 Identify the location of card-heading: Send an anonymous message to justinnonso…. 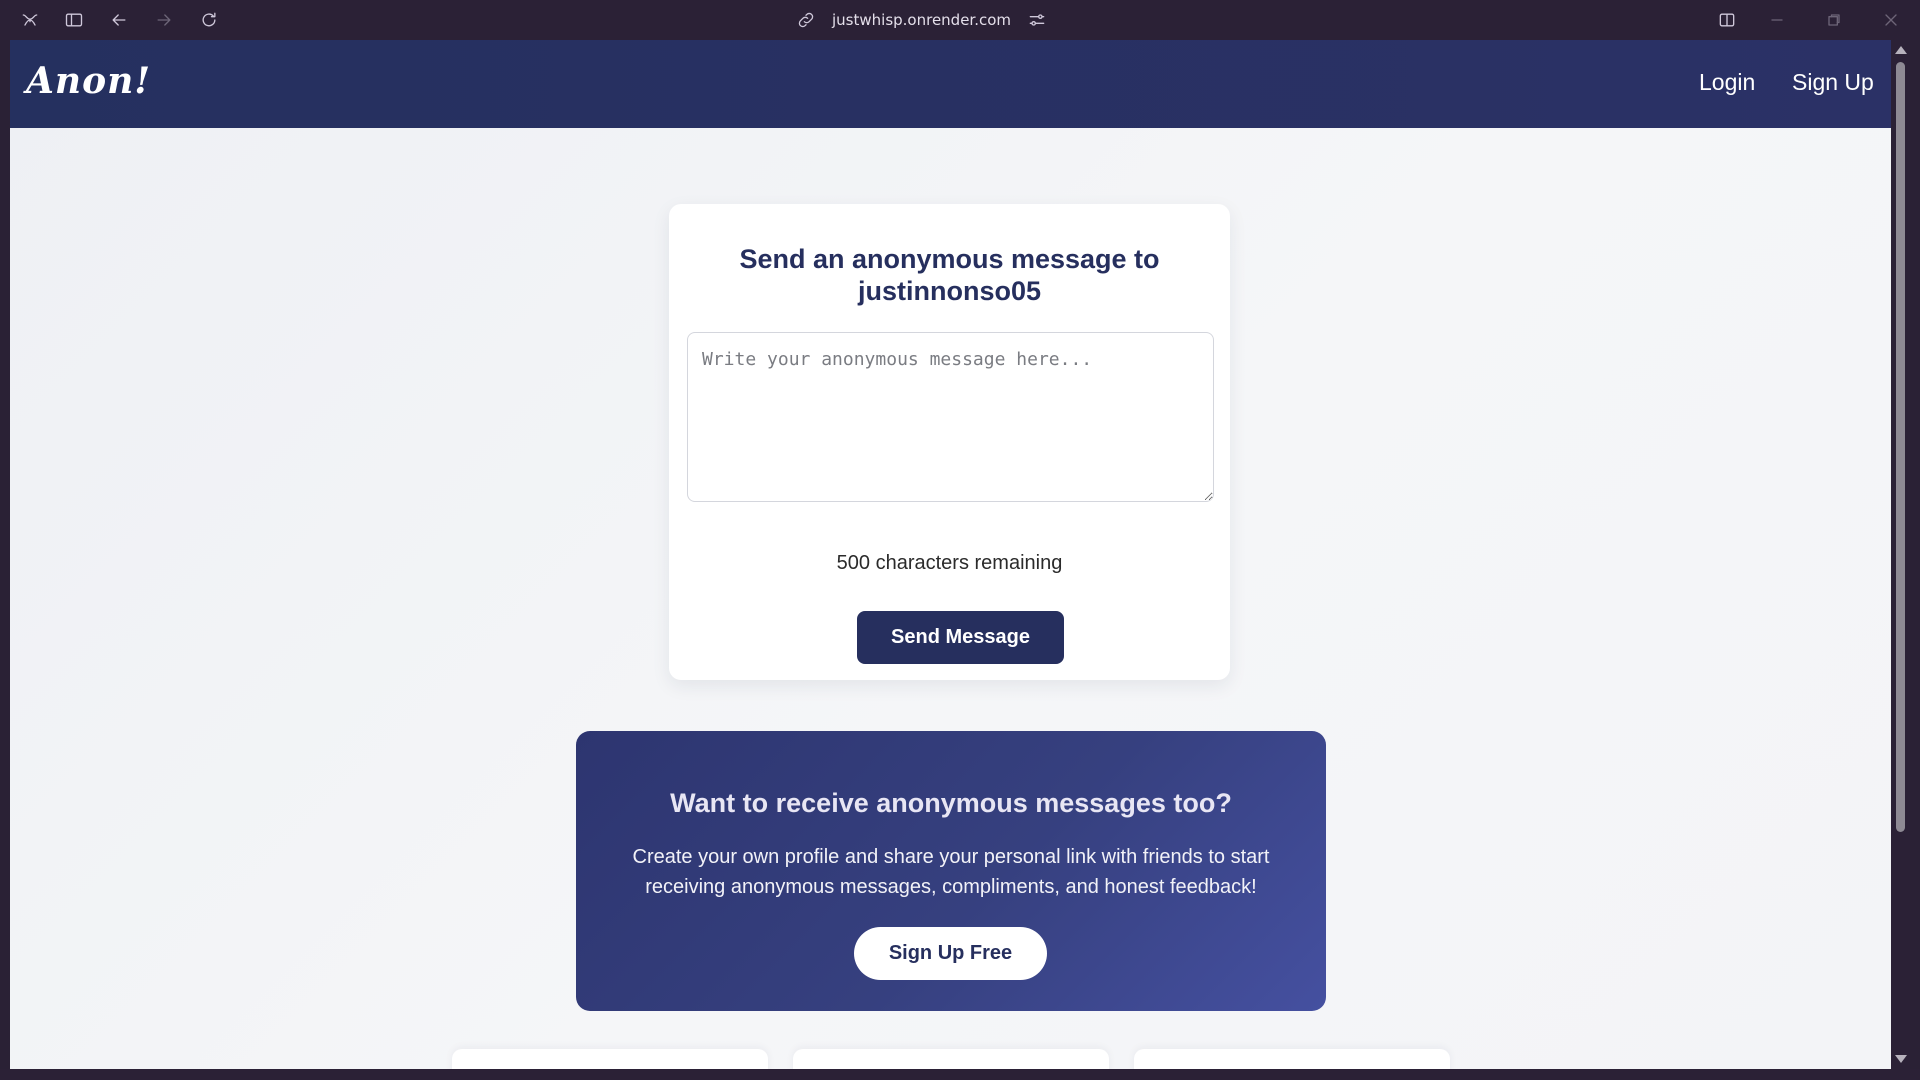
(949, 275).